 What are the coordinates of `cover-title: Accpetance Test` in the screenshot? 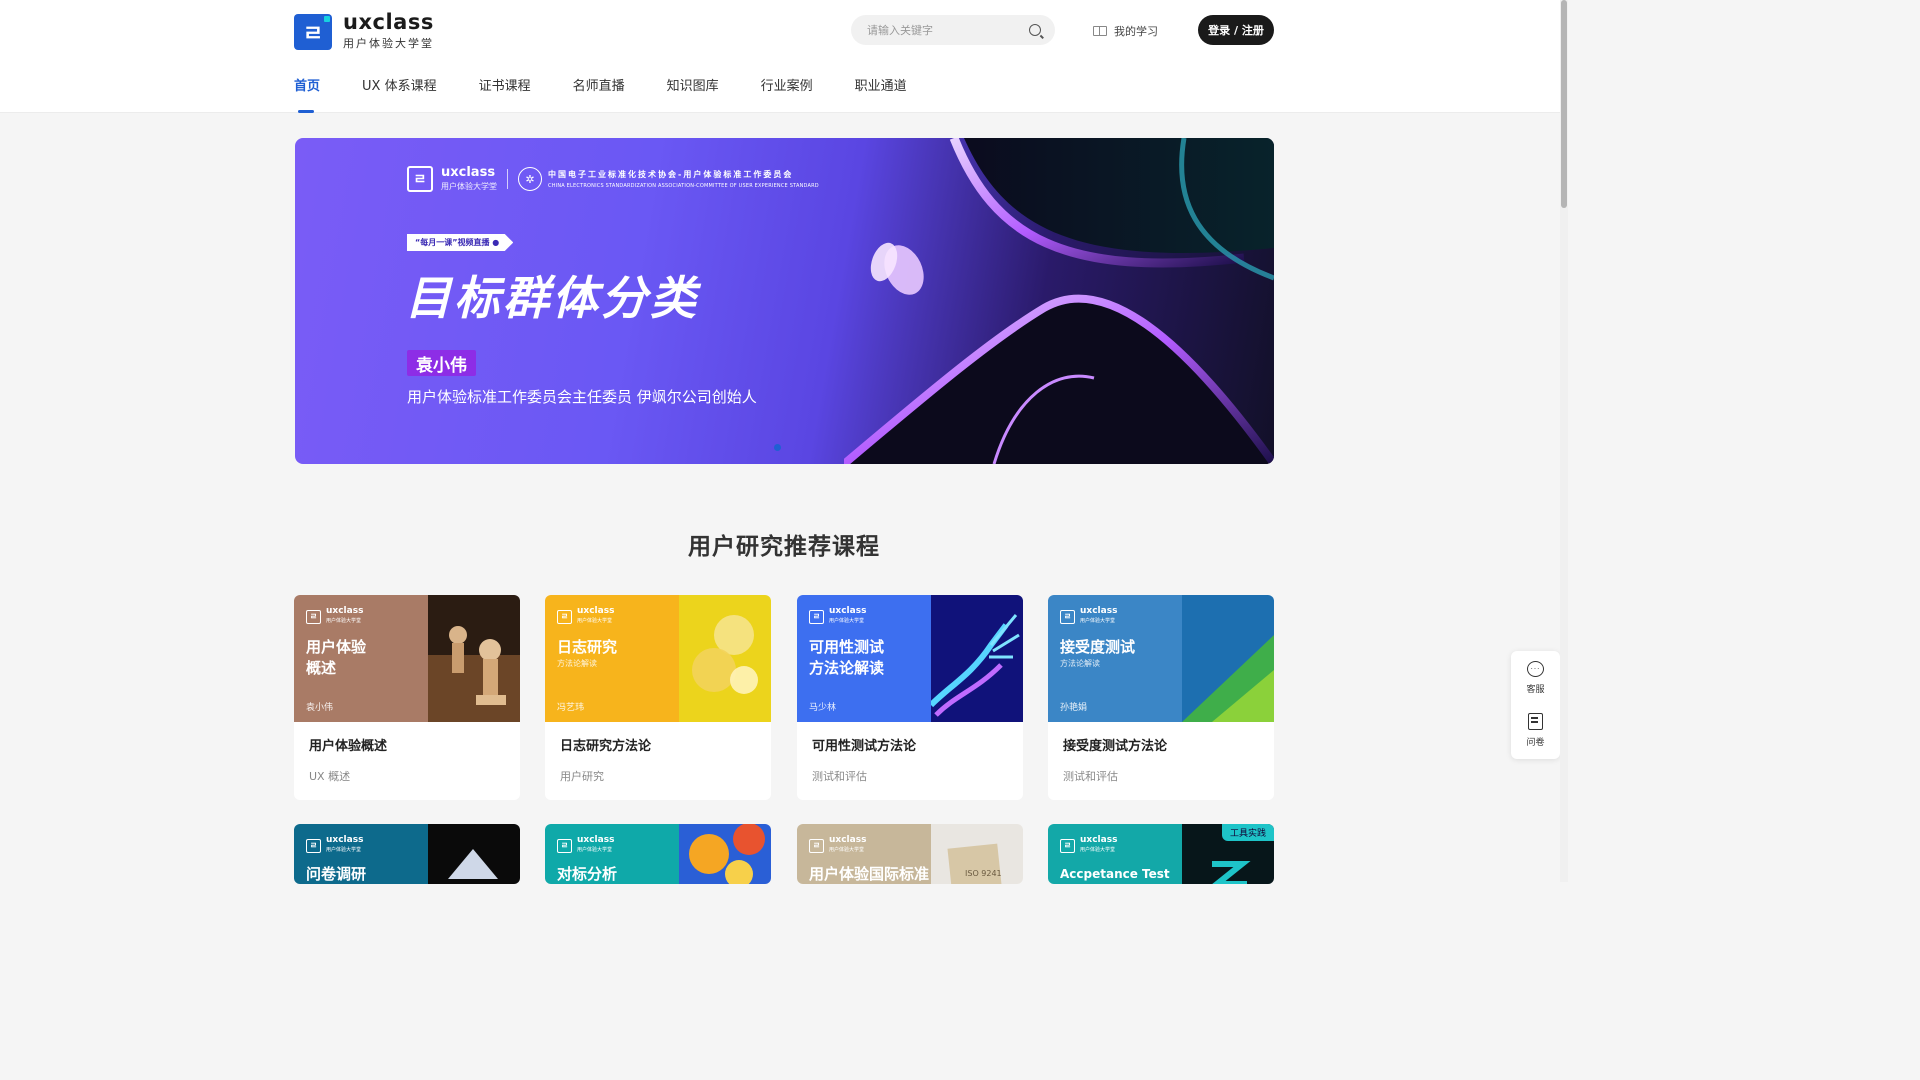 It's located at (1115, 874).